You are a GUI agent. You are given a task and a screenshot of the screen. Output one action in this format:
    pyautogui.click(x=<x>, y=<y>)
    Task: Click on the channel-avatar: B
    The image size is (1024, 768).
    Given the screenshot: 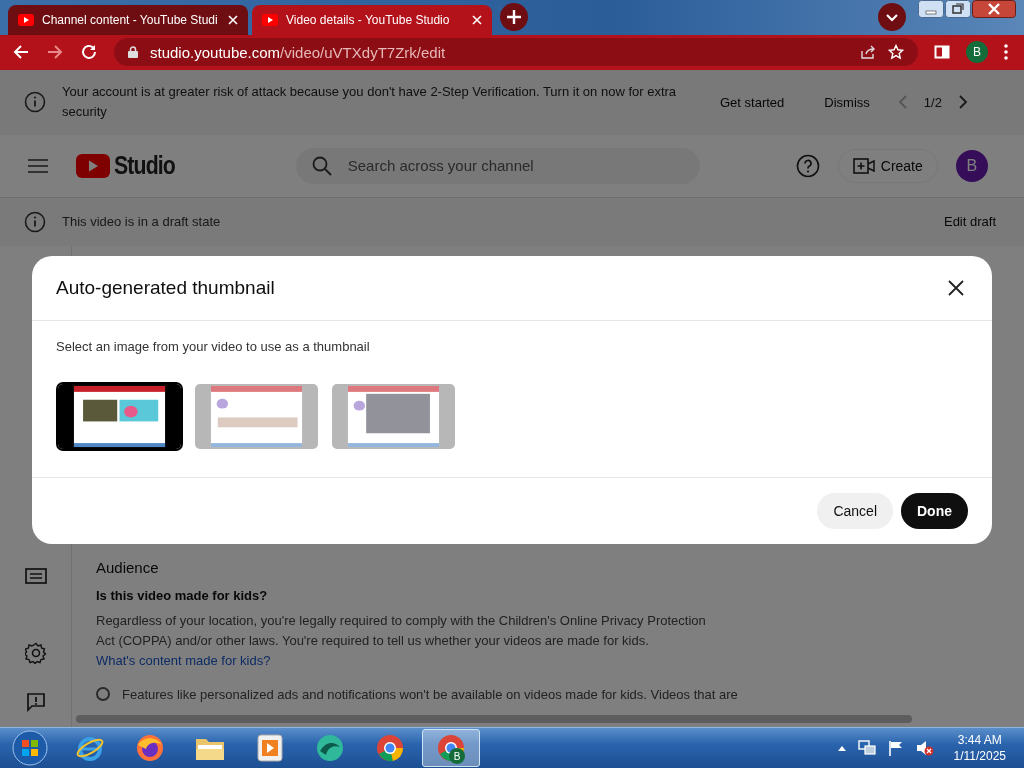 What is the action you would take?
    pyautogui.click(x=971, y=165)
    